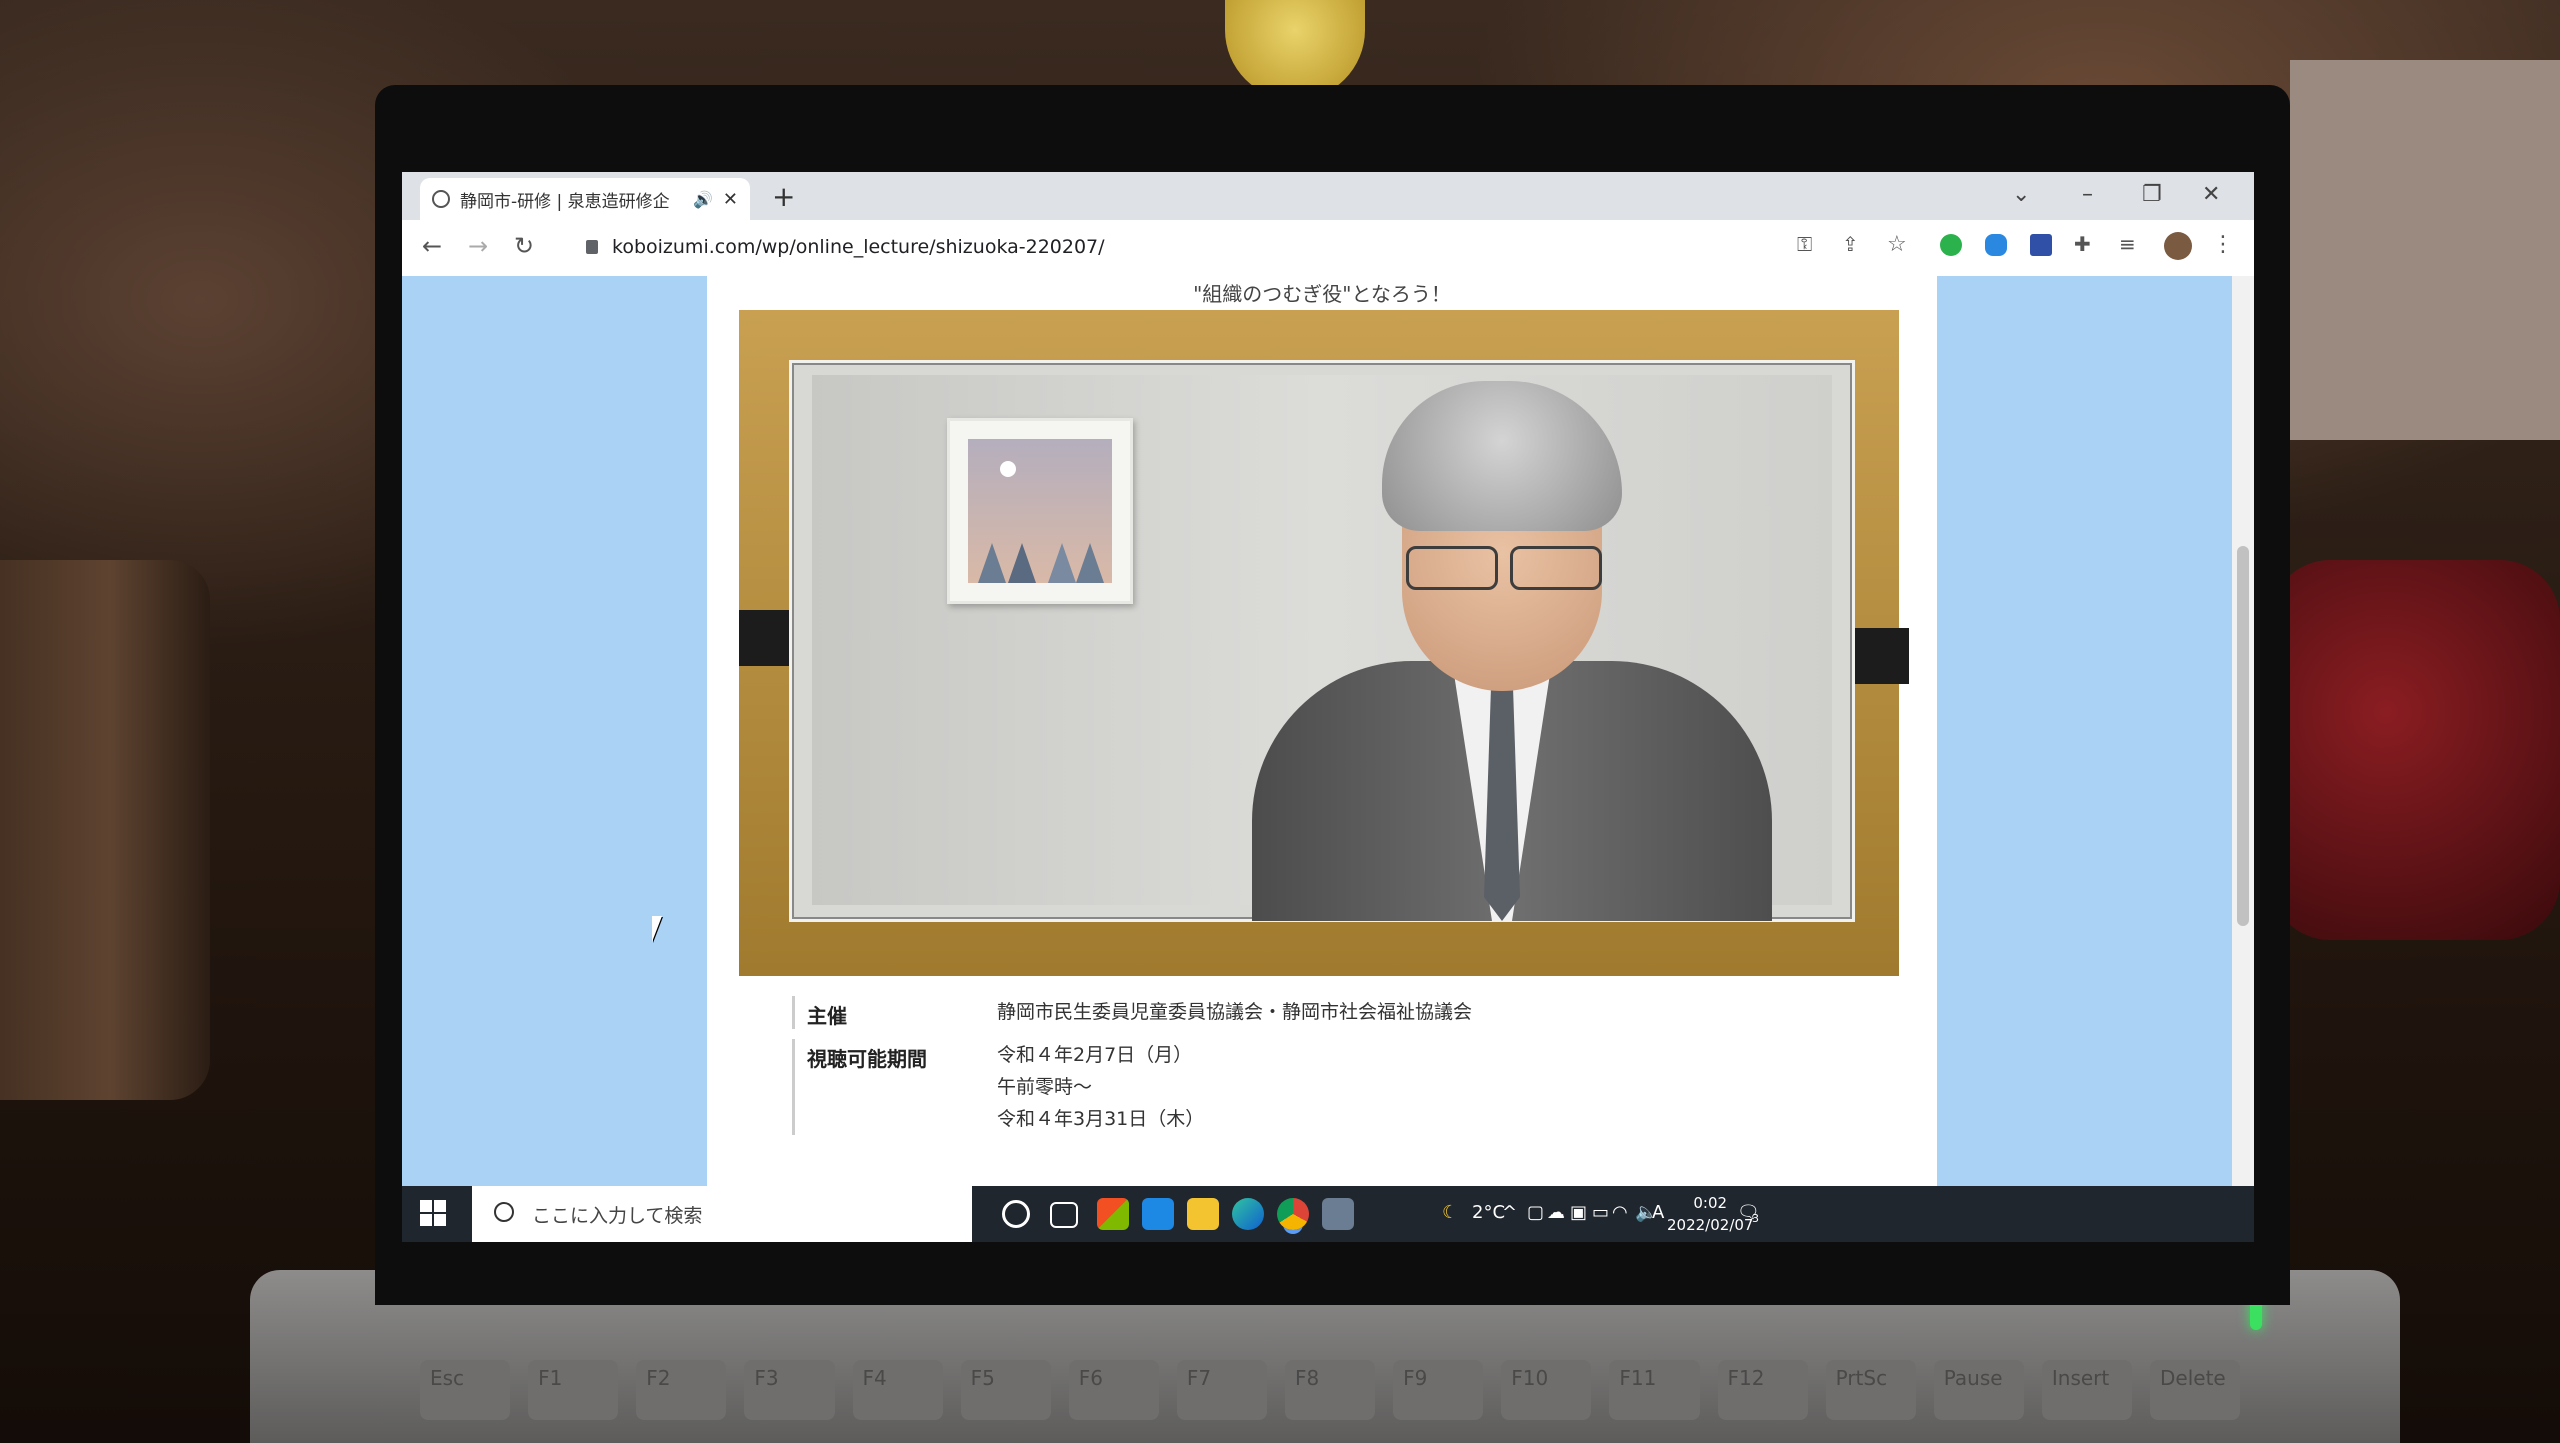 The image size is (2560, 1443). What do you see at coordinates (1113, 1390) in the screenshot?
I see `key: F6` at bounding box center [1113, 1390].